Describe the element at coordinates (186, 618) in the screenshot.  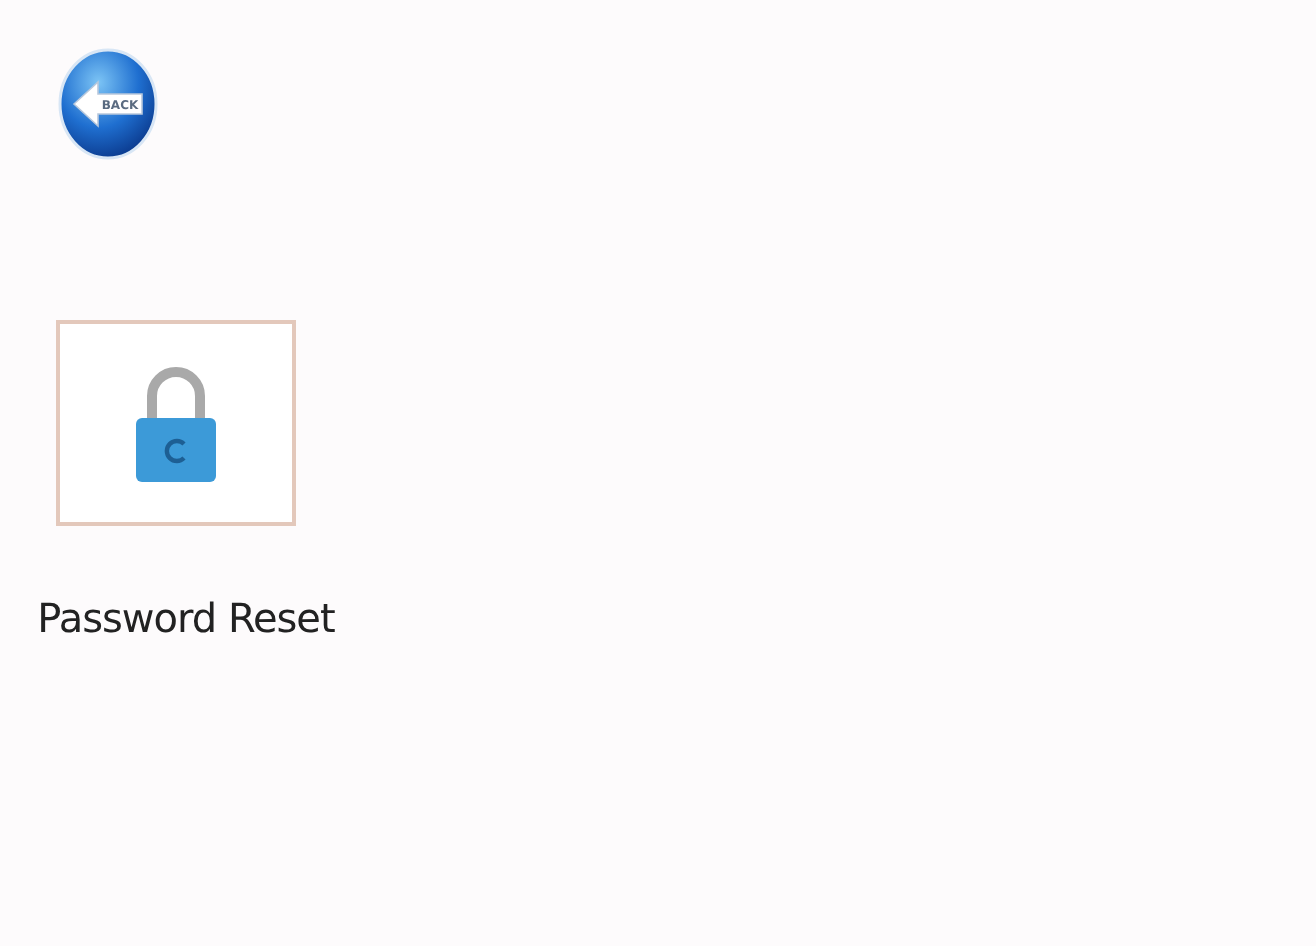
I see `tile-label: Password Reset` at that location.